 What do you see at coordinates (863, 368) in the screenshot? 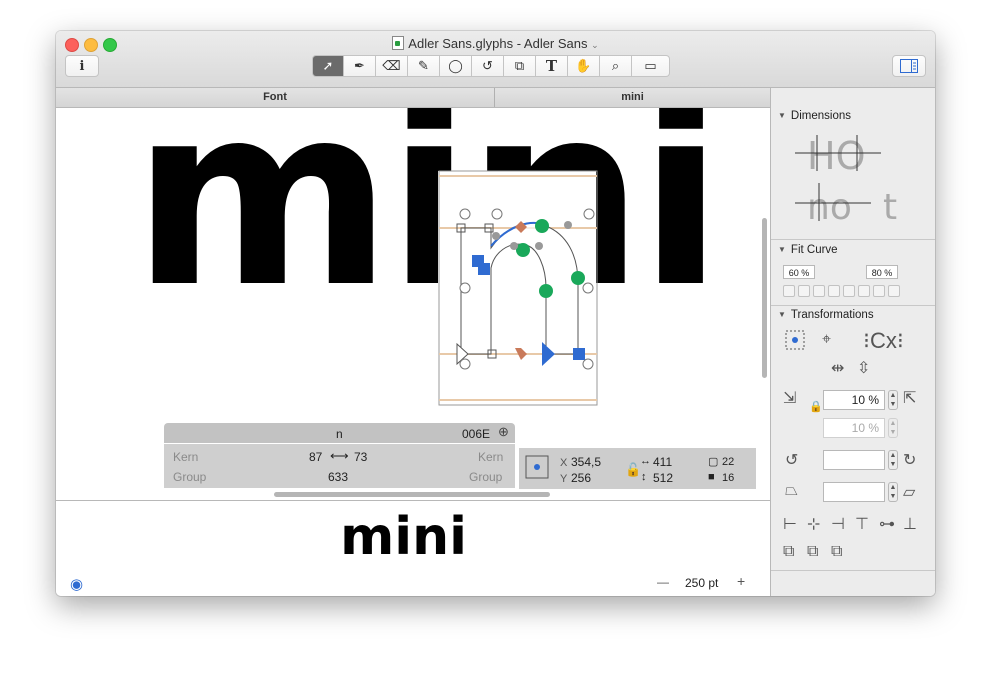
I see `mirror-vertical-icon: ⇳` at bounding box center [863, 368].